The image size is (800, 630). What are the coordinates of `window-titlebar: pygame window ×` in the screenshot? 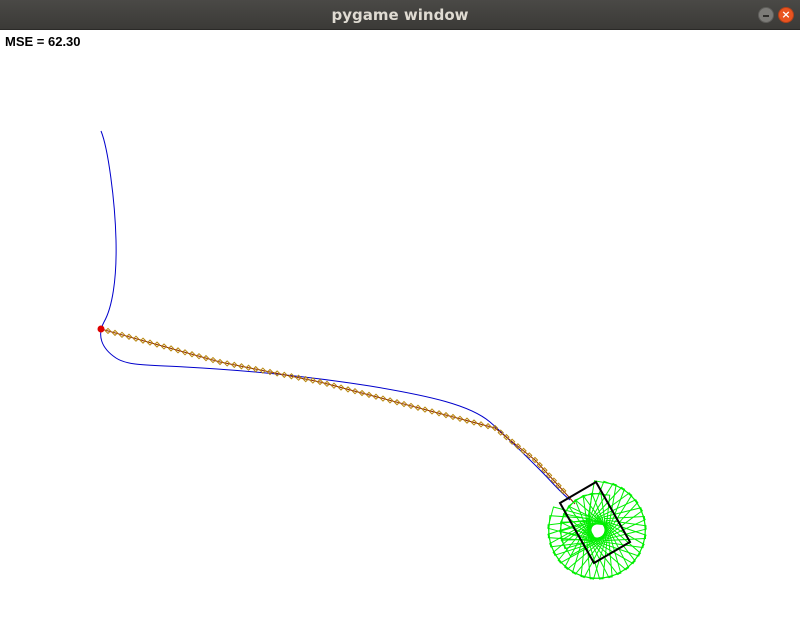 It's located at (400, 15).